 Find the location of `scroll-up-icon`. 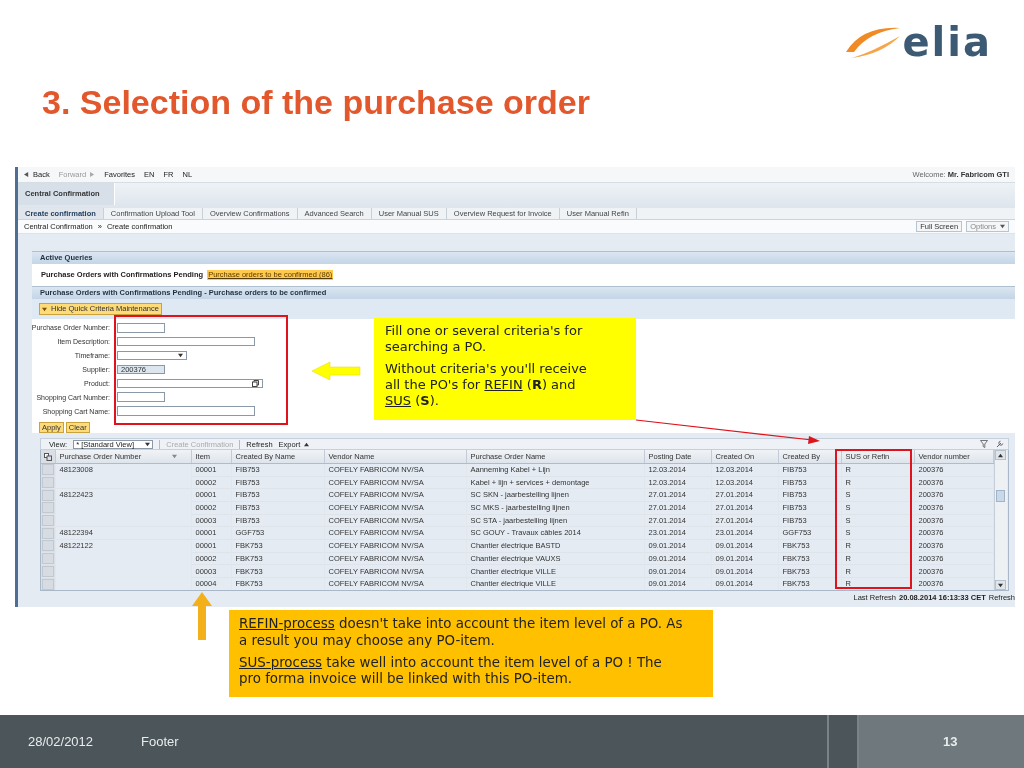

scroll-up-icon is located at coordinates (1000, 455).